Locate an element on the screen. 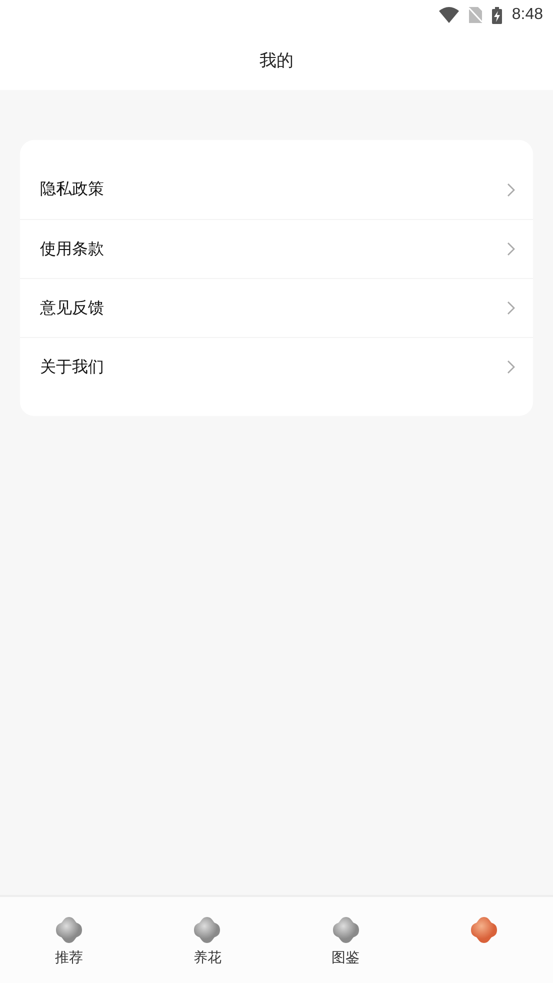  nav-tab: 养花 is located at coordinates (207, 940).